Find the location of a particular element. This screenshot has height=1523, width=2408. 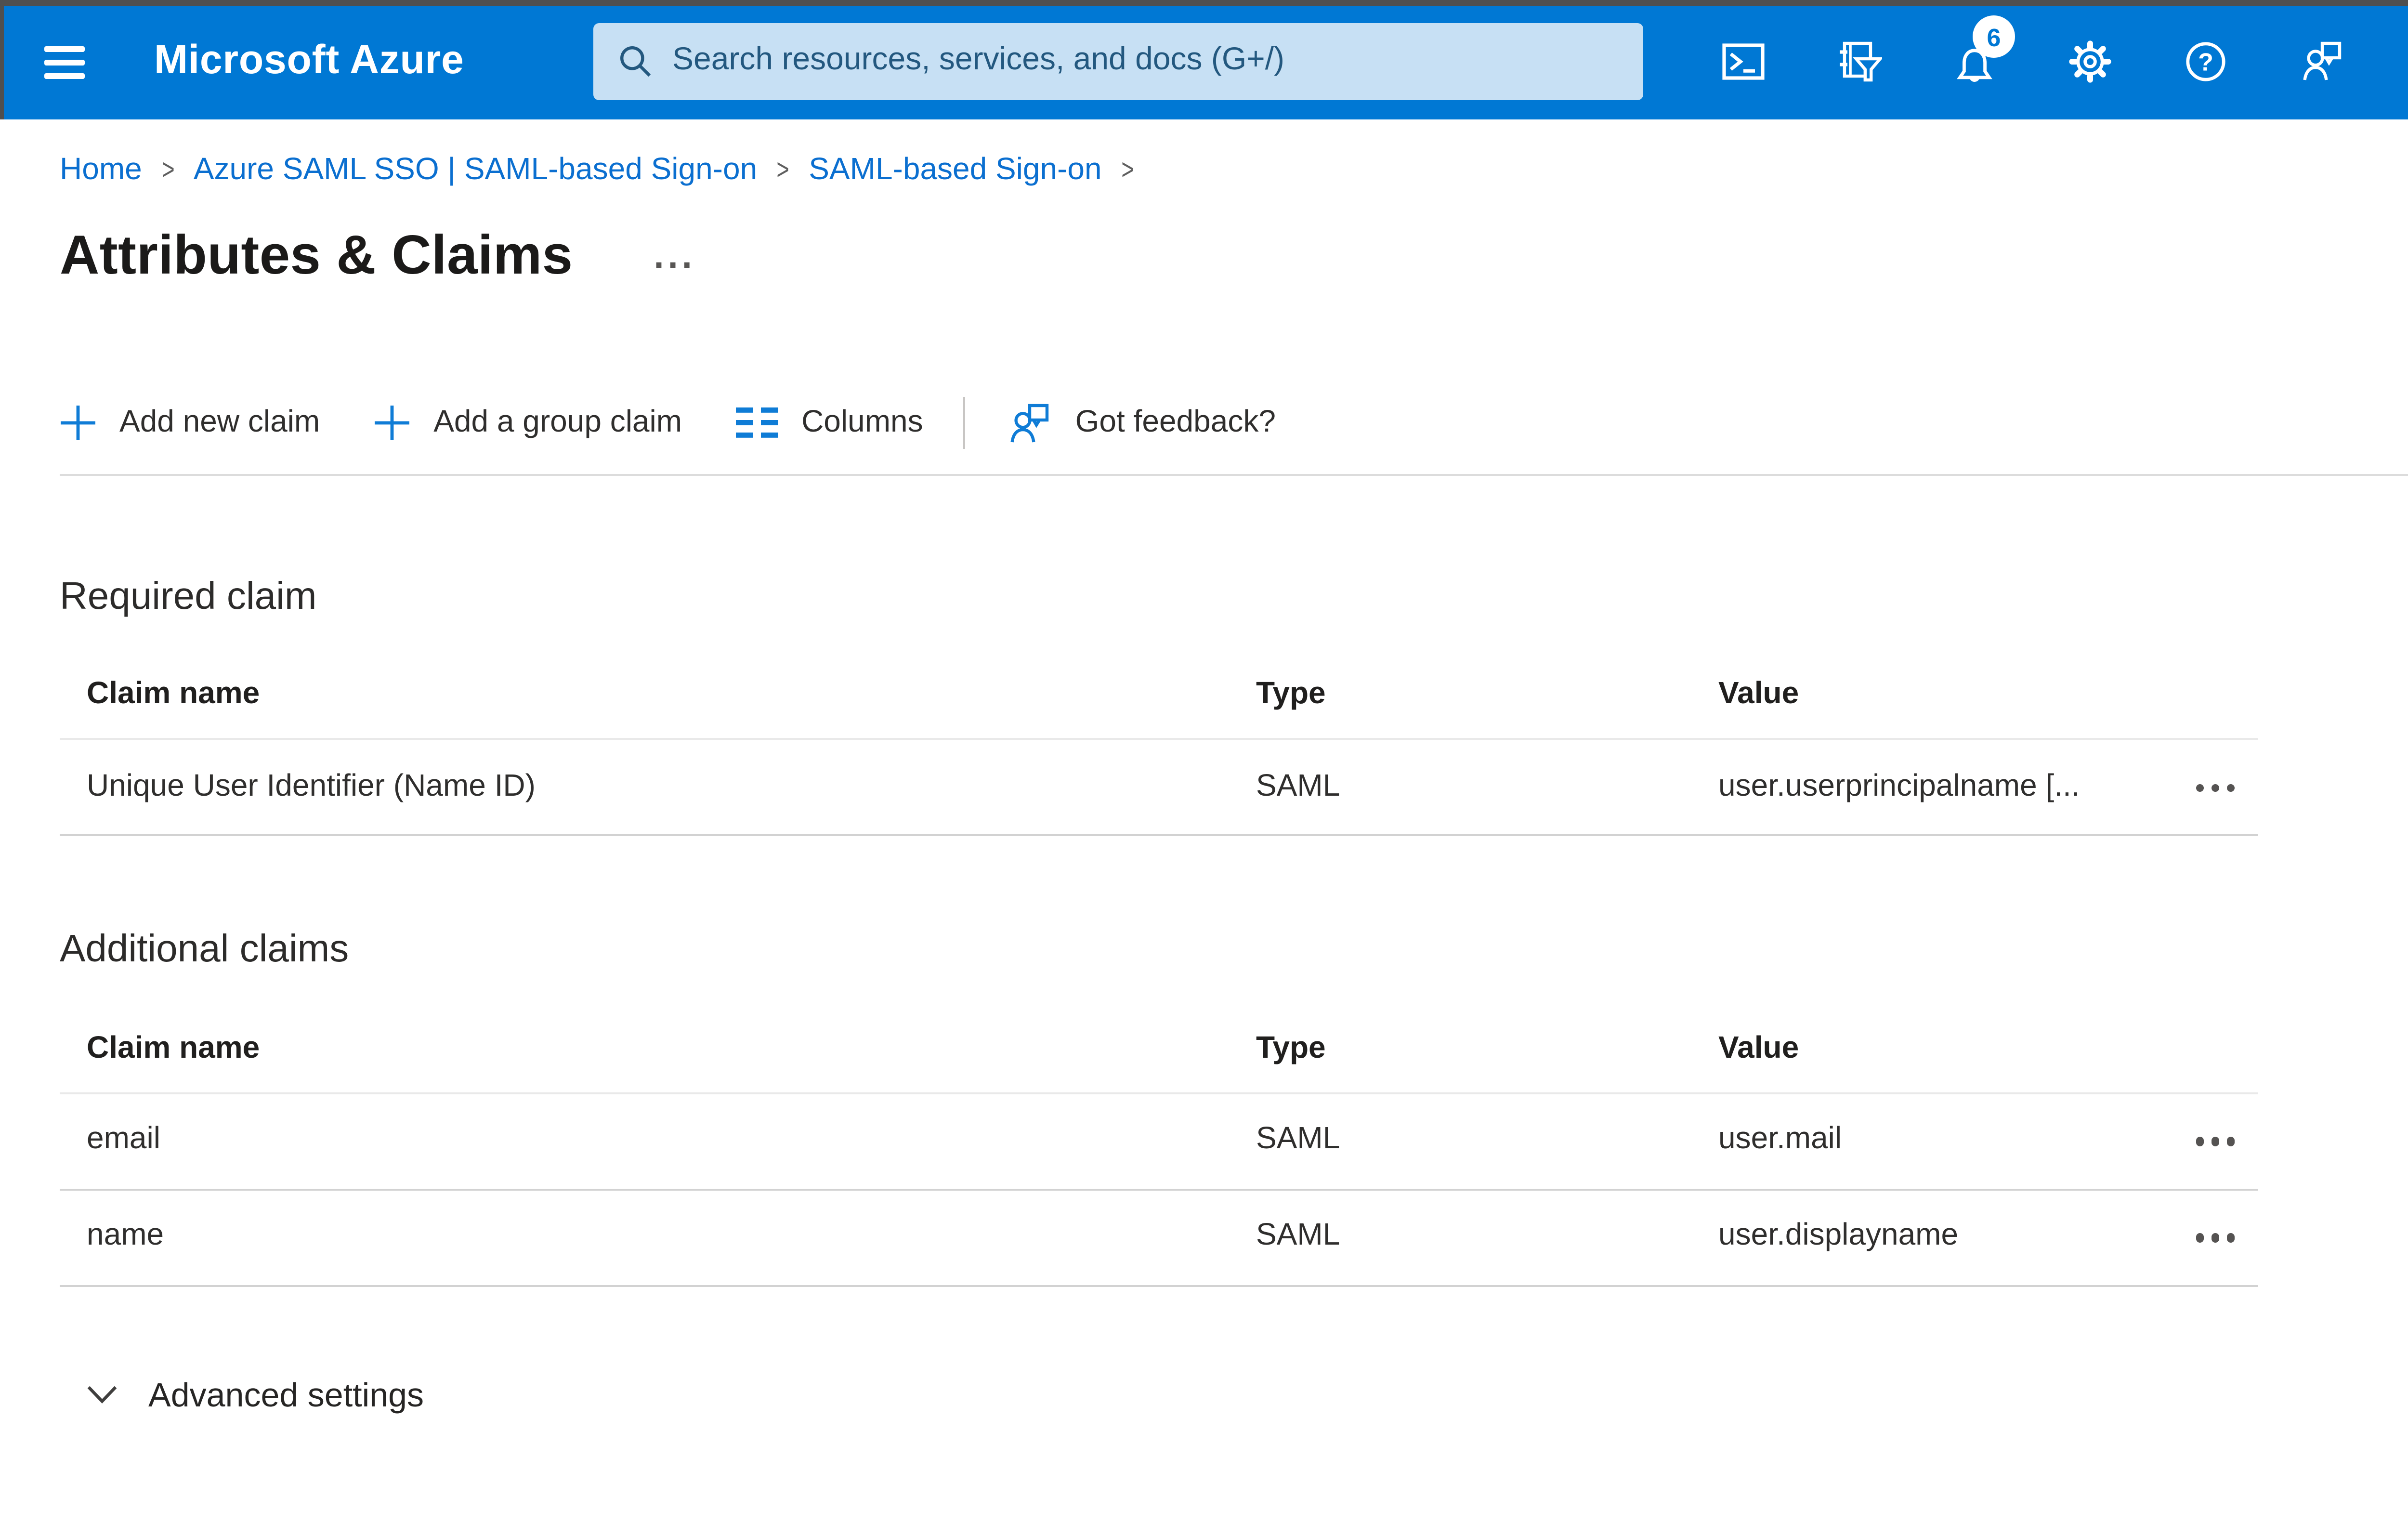

directories-filter-icon is located at coordinates (1860, 62).